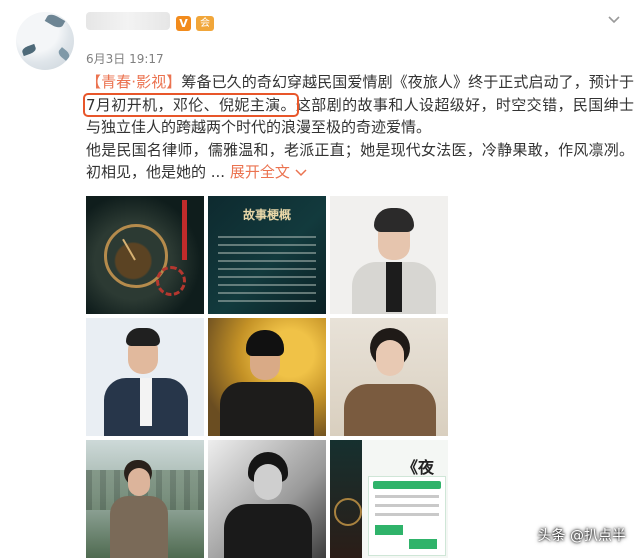  Describe the element at coordinates (407, 82) in the screenshot. I see `post-text-part: 筹备已久的奇幻穿越民国爱情剧《夜旅人》终于正式启动了，预计于` at that location.